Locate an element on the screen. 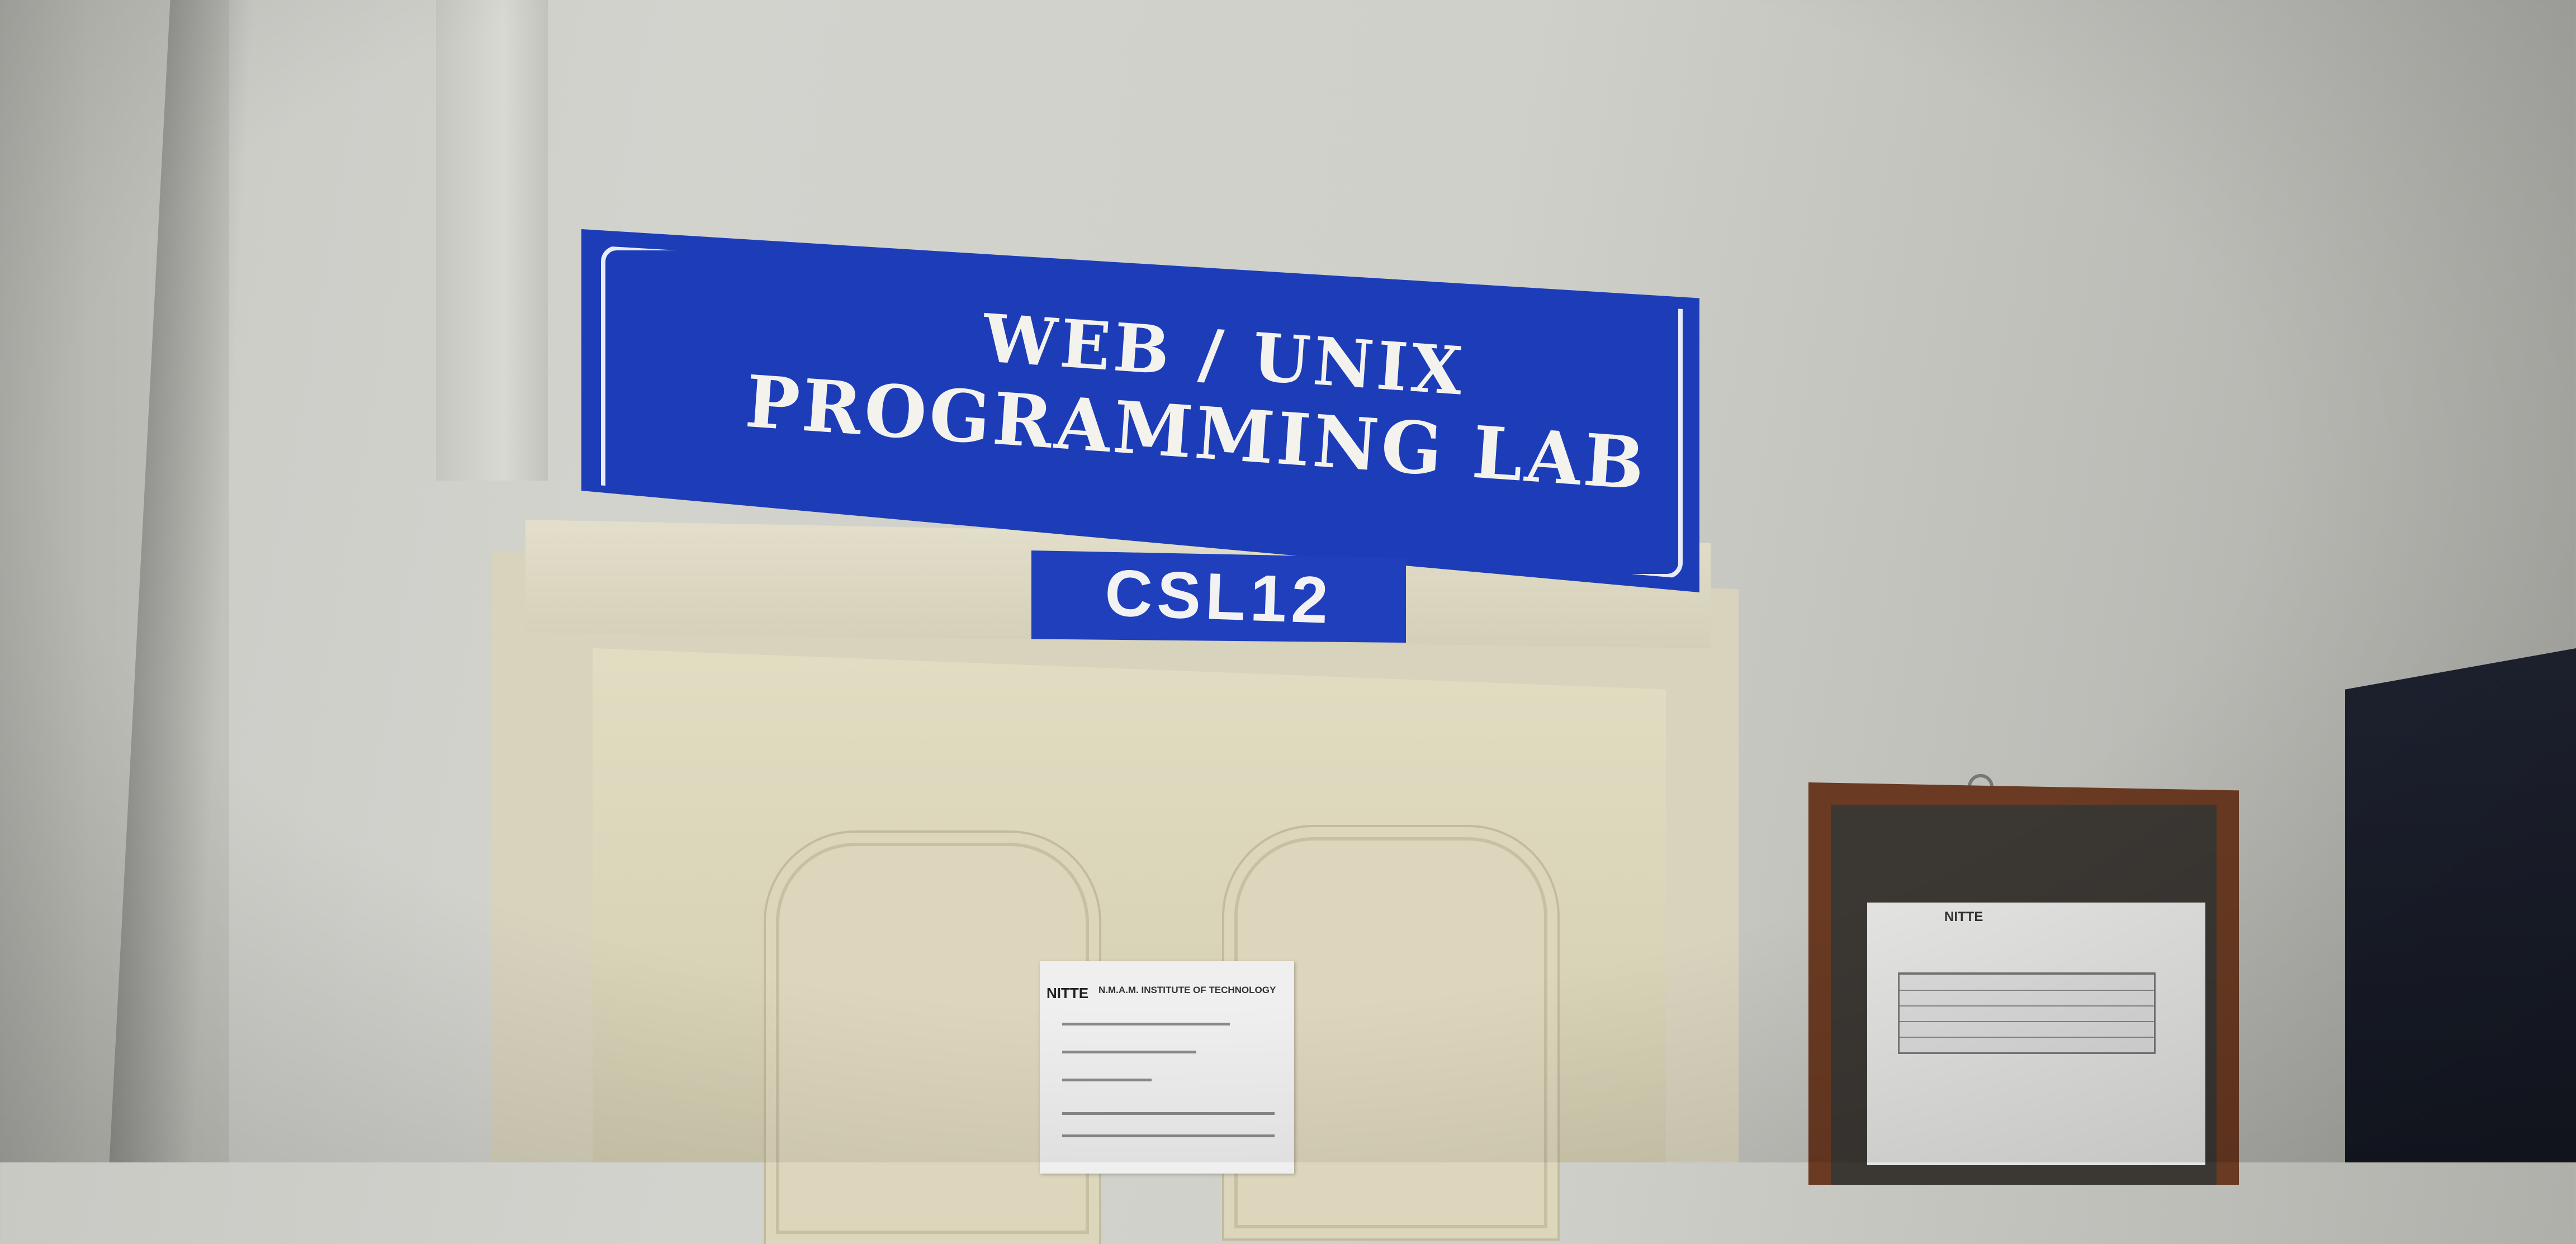  wall-pipe-strip is located at coordinates (492, 240).